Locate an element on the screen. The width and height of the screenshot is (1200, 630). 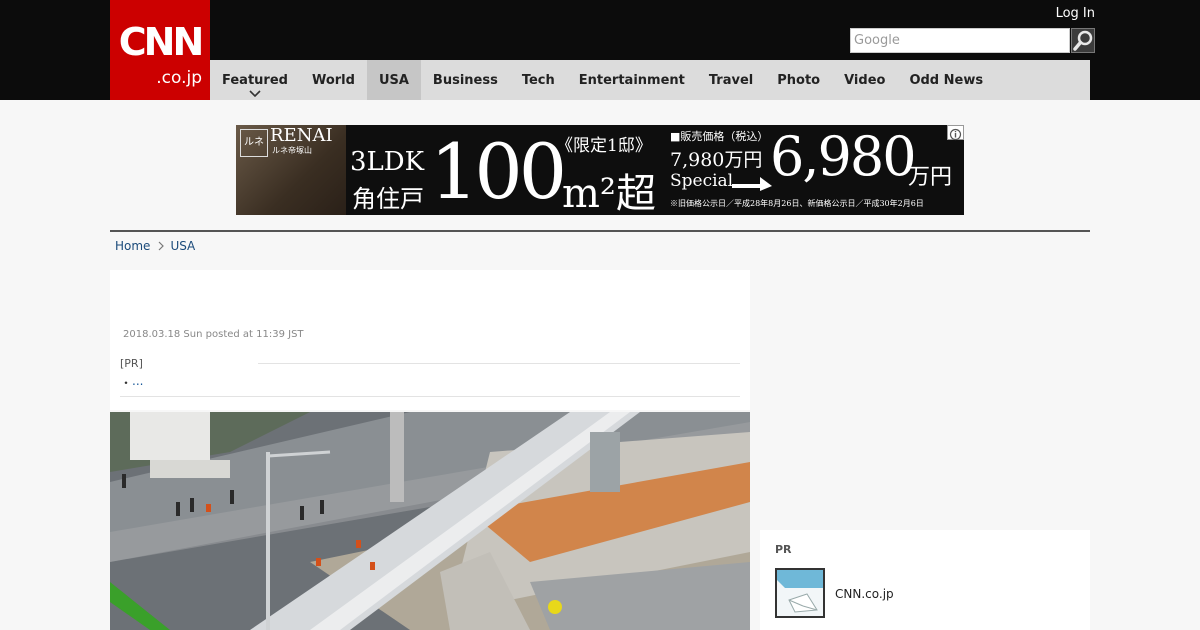
logo-text: CNN is located at coordinates (161, 42).